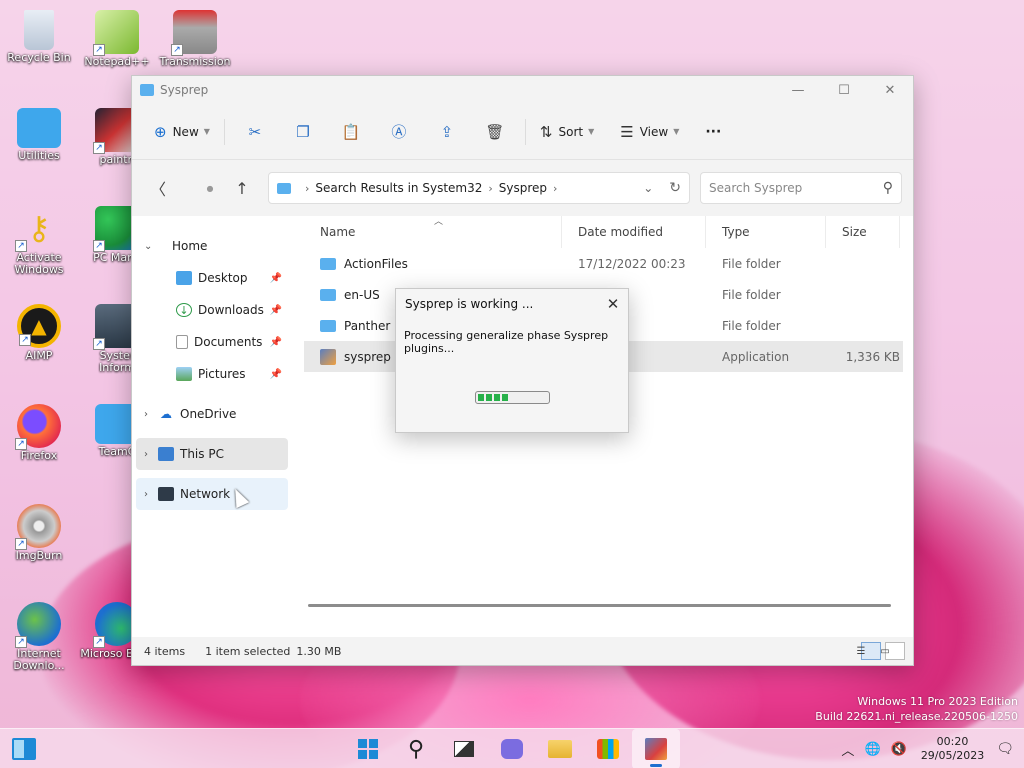  Describe the element at coordinates (39, 155) in the screenshot. I see `desktop-icon-label: Utilities` at that location.